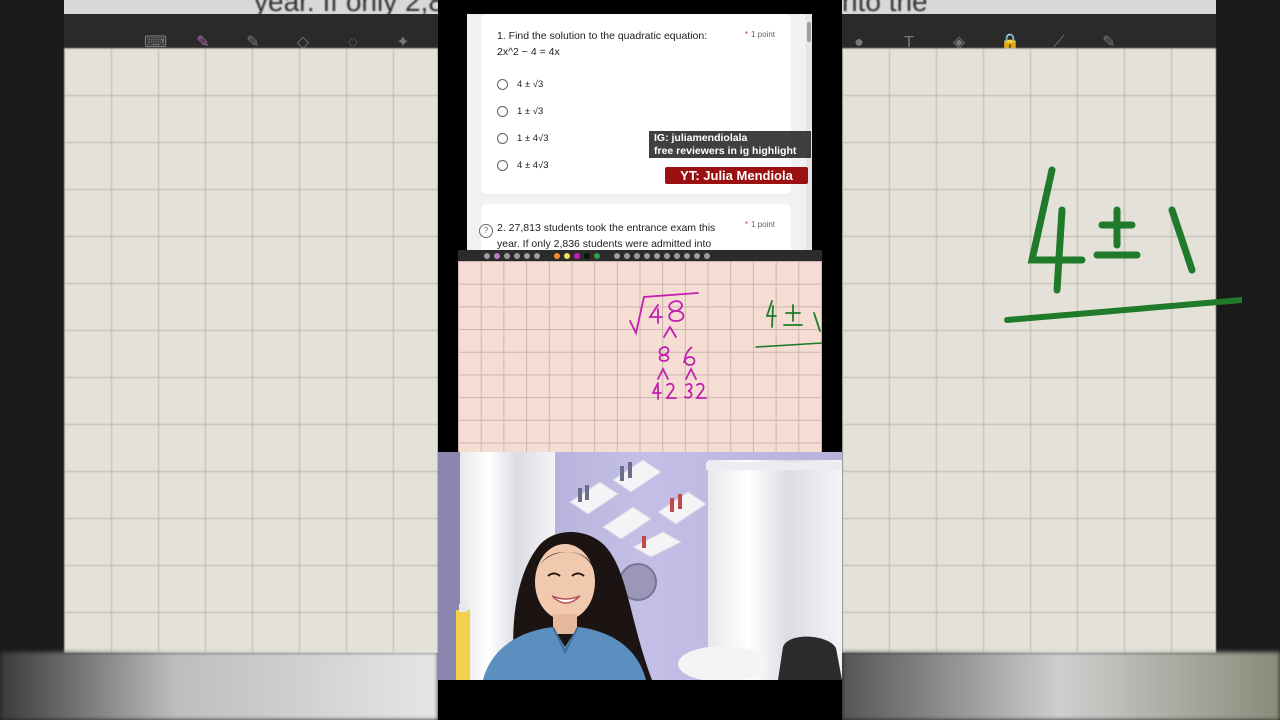 The image size is (1280, 720). Describe the element at coordinates (251, 8) in the screenshot. I see `bg-top-strip: year. If only 2,83` at that location.